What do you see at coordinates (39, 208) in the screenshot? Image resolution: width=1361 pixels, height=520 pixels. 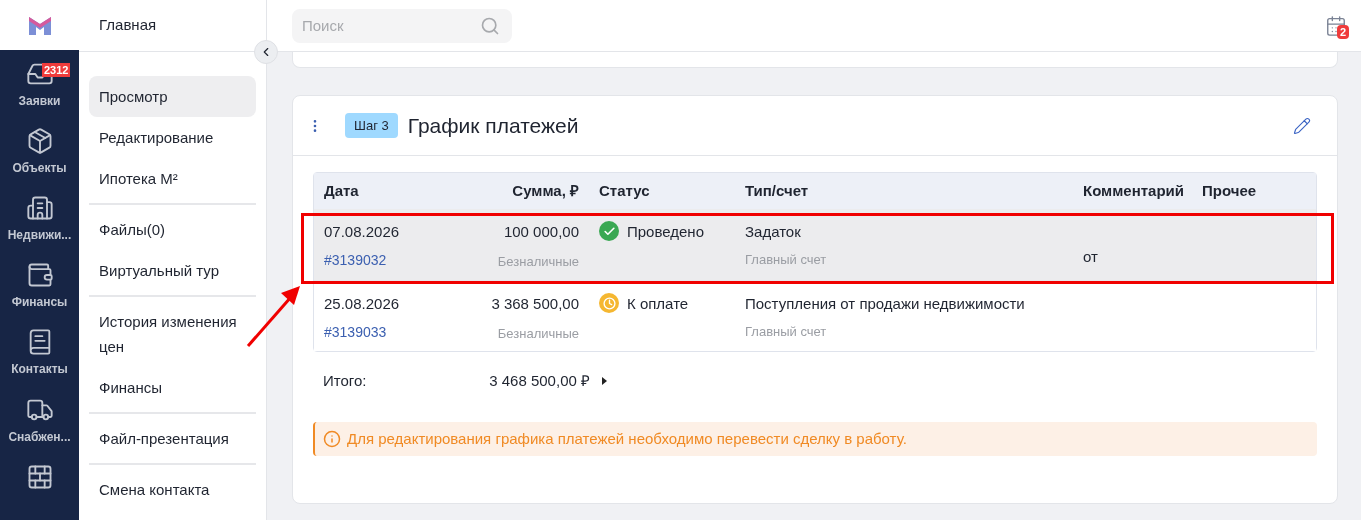 I see `building-icon` at bounding box center [39, 208].